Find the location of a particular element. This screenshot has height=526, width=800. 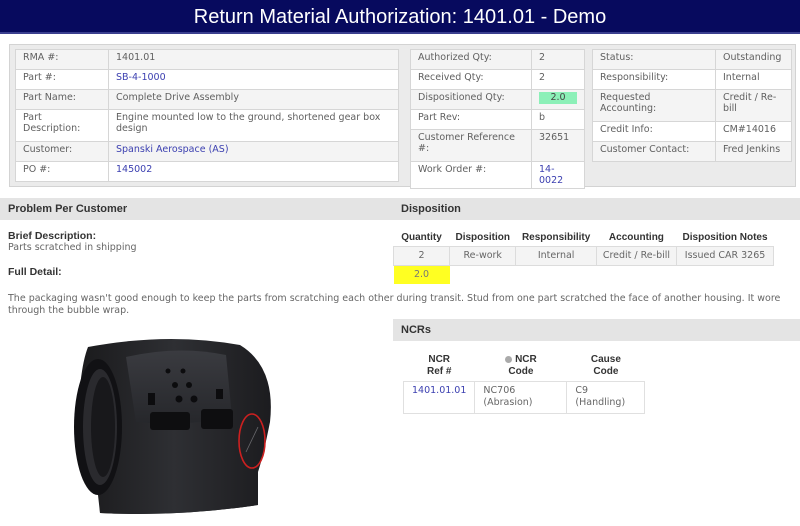

part-name-value: Complete Drive Assembly is located at coordinates (253, 99).